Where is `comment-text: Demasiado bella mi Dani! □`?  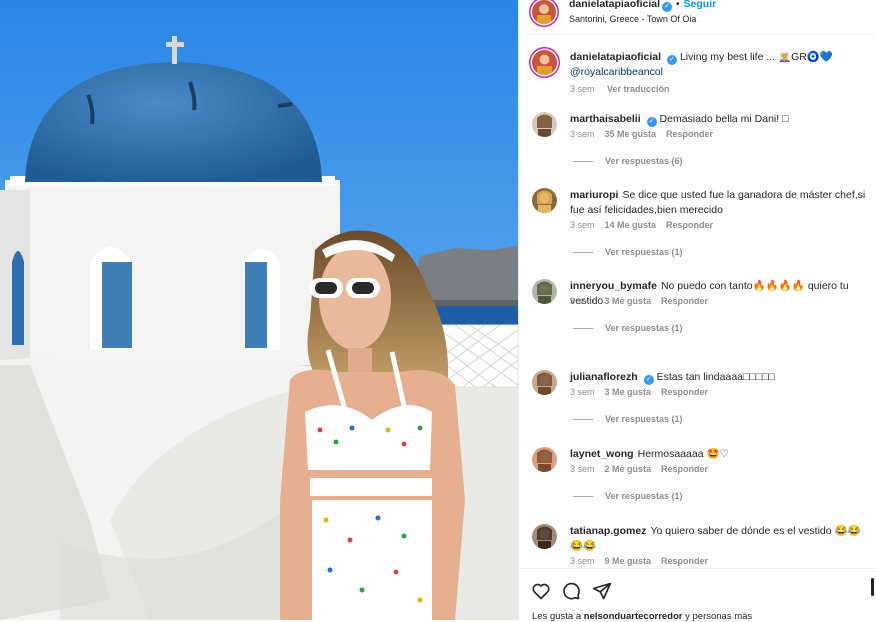 comment-text: Demasiado bella mi Dani! □ is located at coordinates (724, 119).